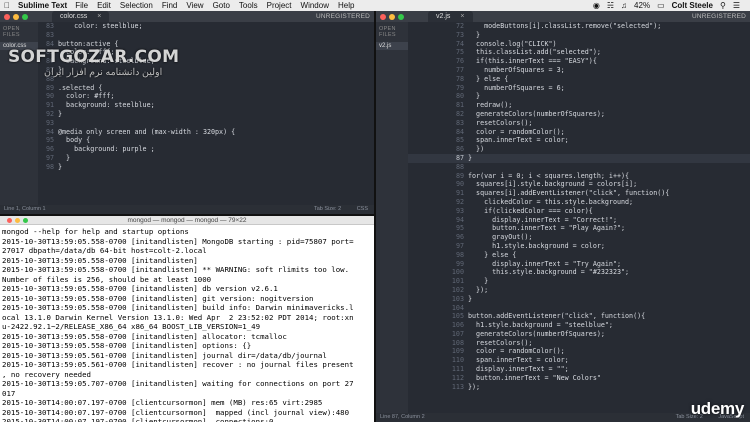 This screenshot has height=422, width=750. Describe the element at coordinates (579, 308) in the screenshot. I see `code-line: 104` at that location.